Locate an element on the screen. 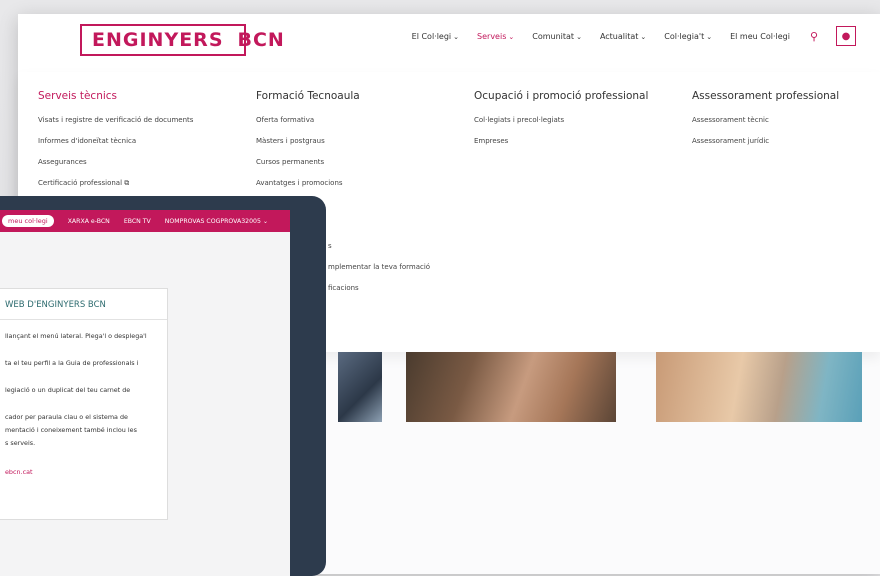 Image resolution: width=880 pixels, height=576 pixels. search-icon: ⚲ is located at coordinates (814, 36).